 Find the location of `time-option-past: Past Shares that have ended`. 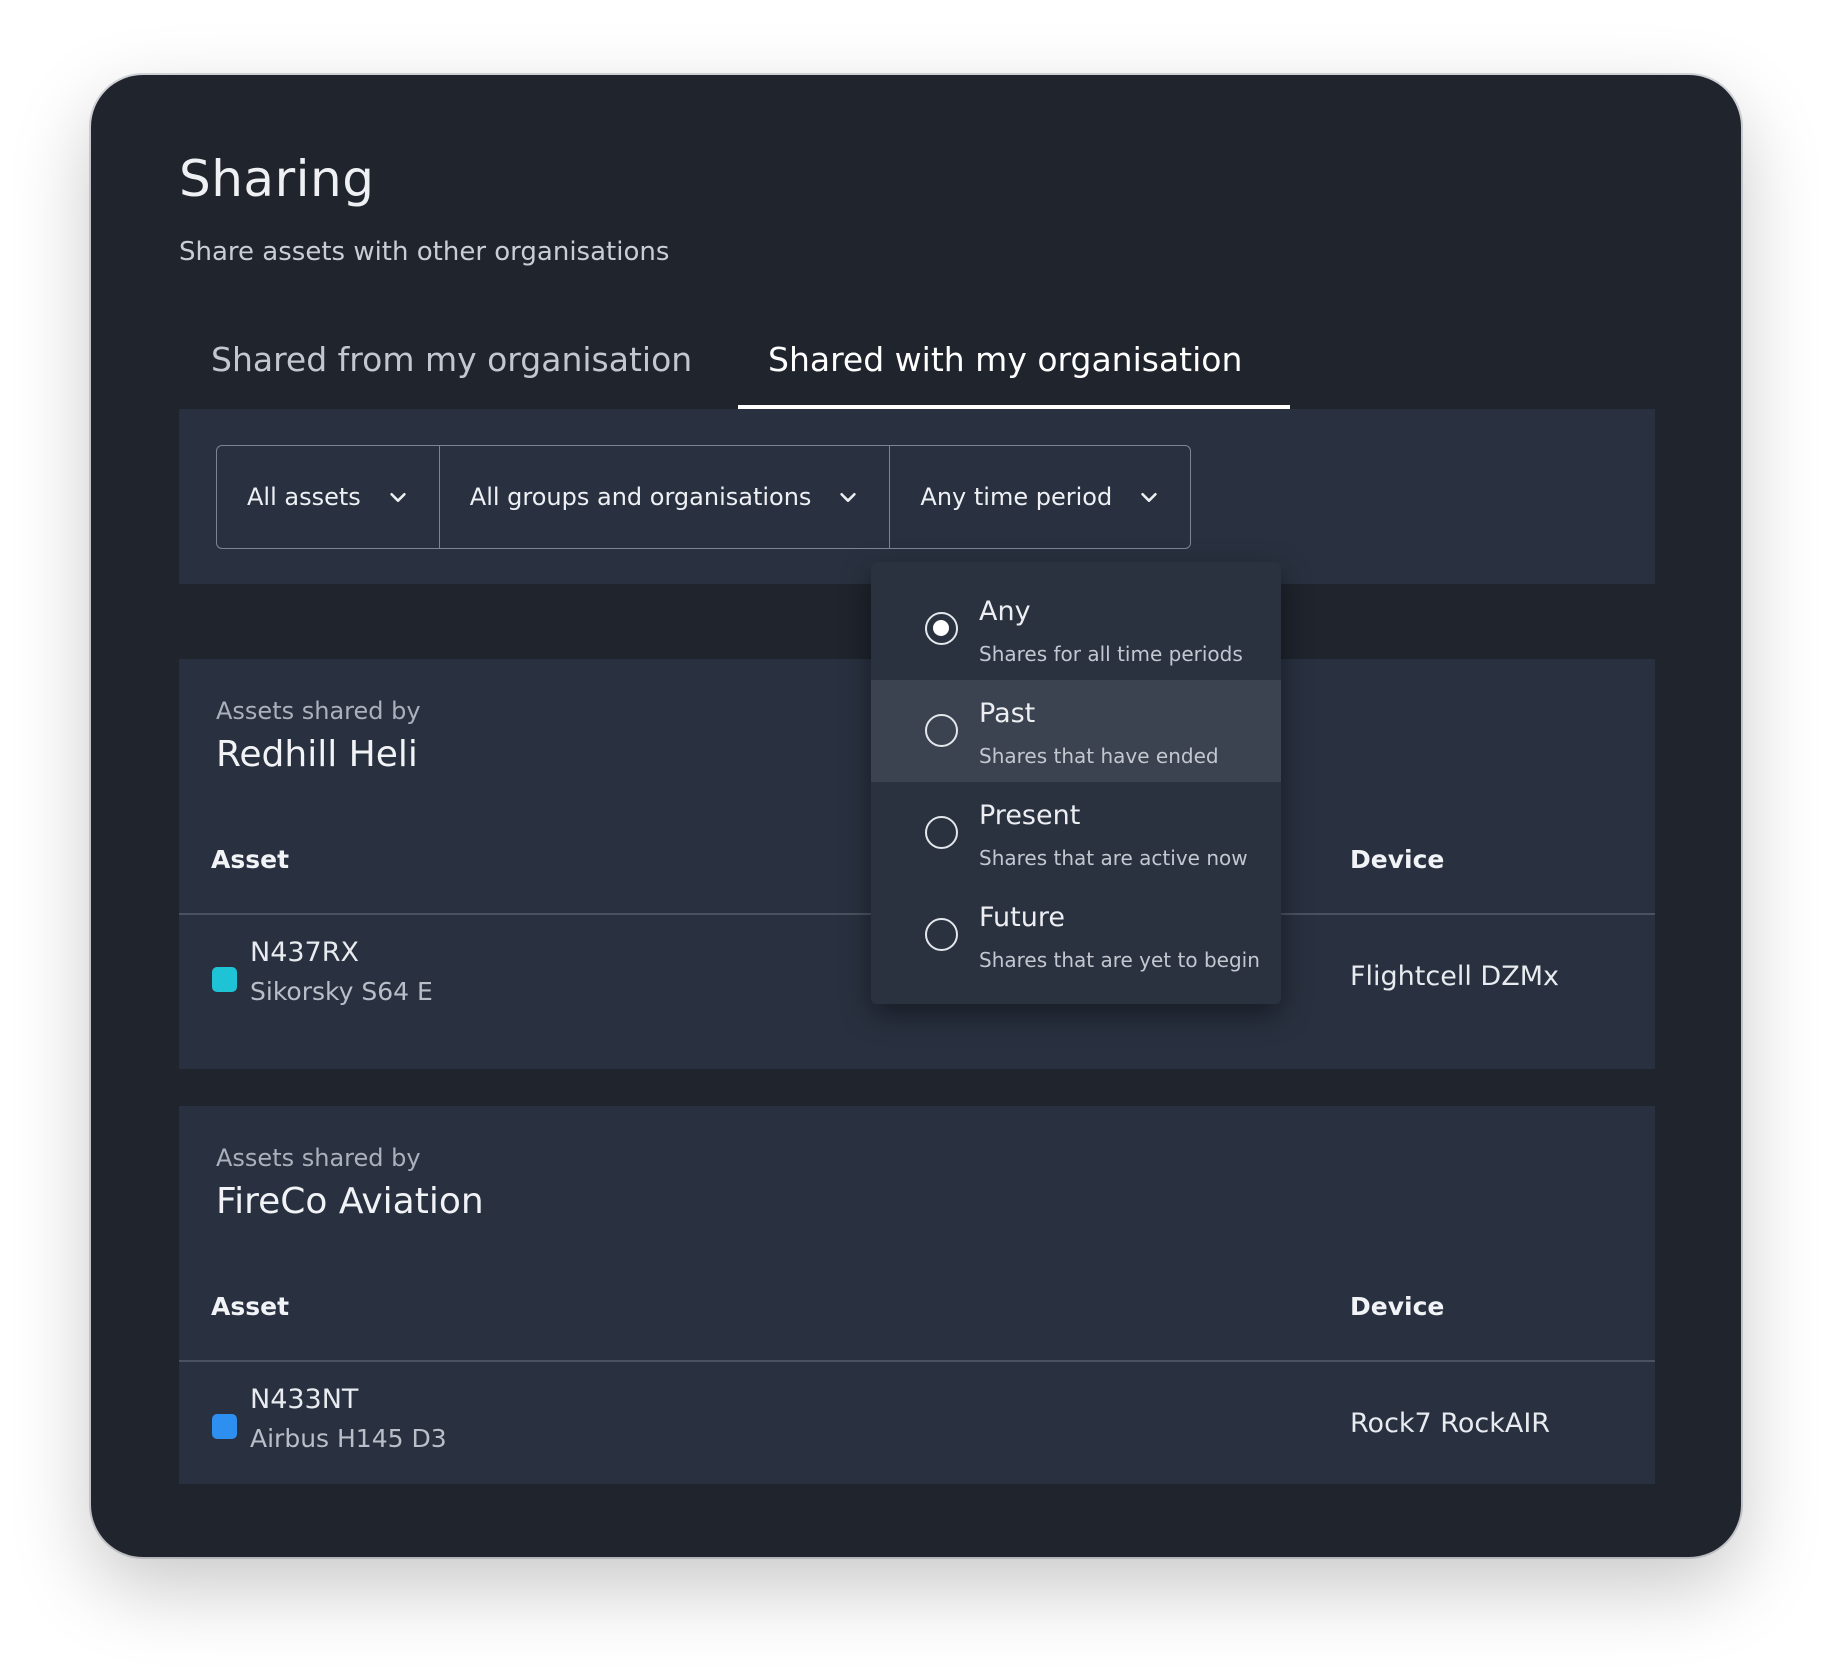

time-option-past: Past Shares that have ended is located at coordinates (1076, 731).